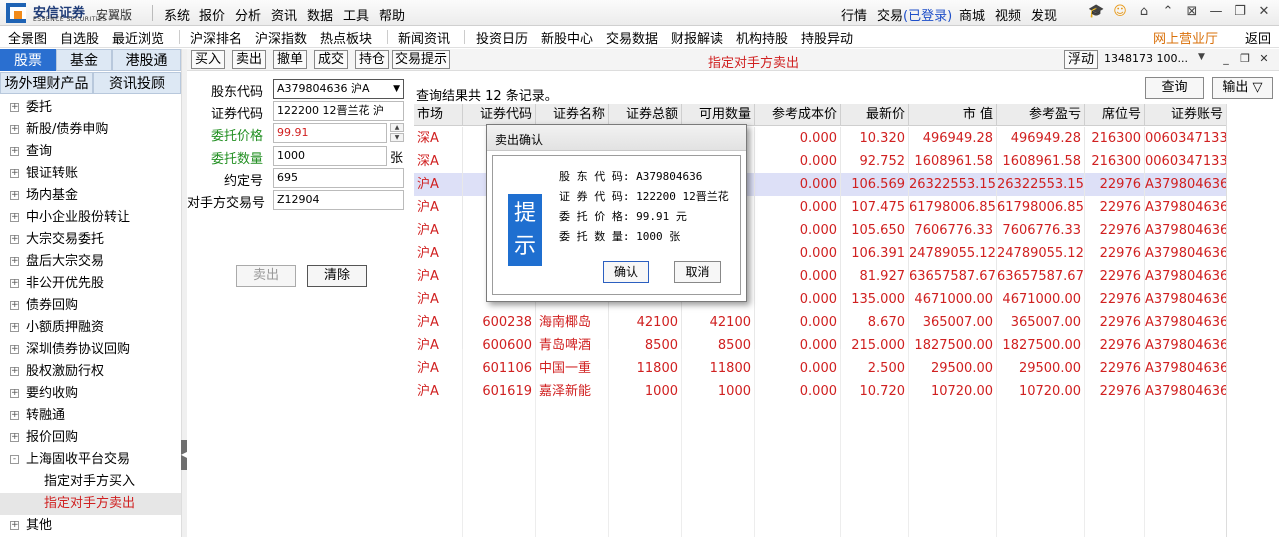 This screenshot has width=1279, height=537. What do you see at coordinates (90, 108) in the screenshot?
I see `tree-item-entrust: + 委托` at bounding box center [90, 108].